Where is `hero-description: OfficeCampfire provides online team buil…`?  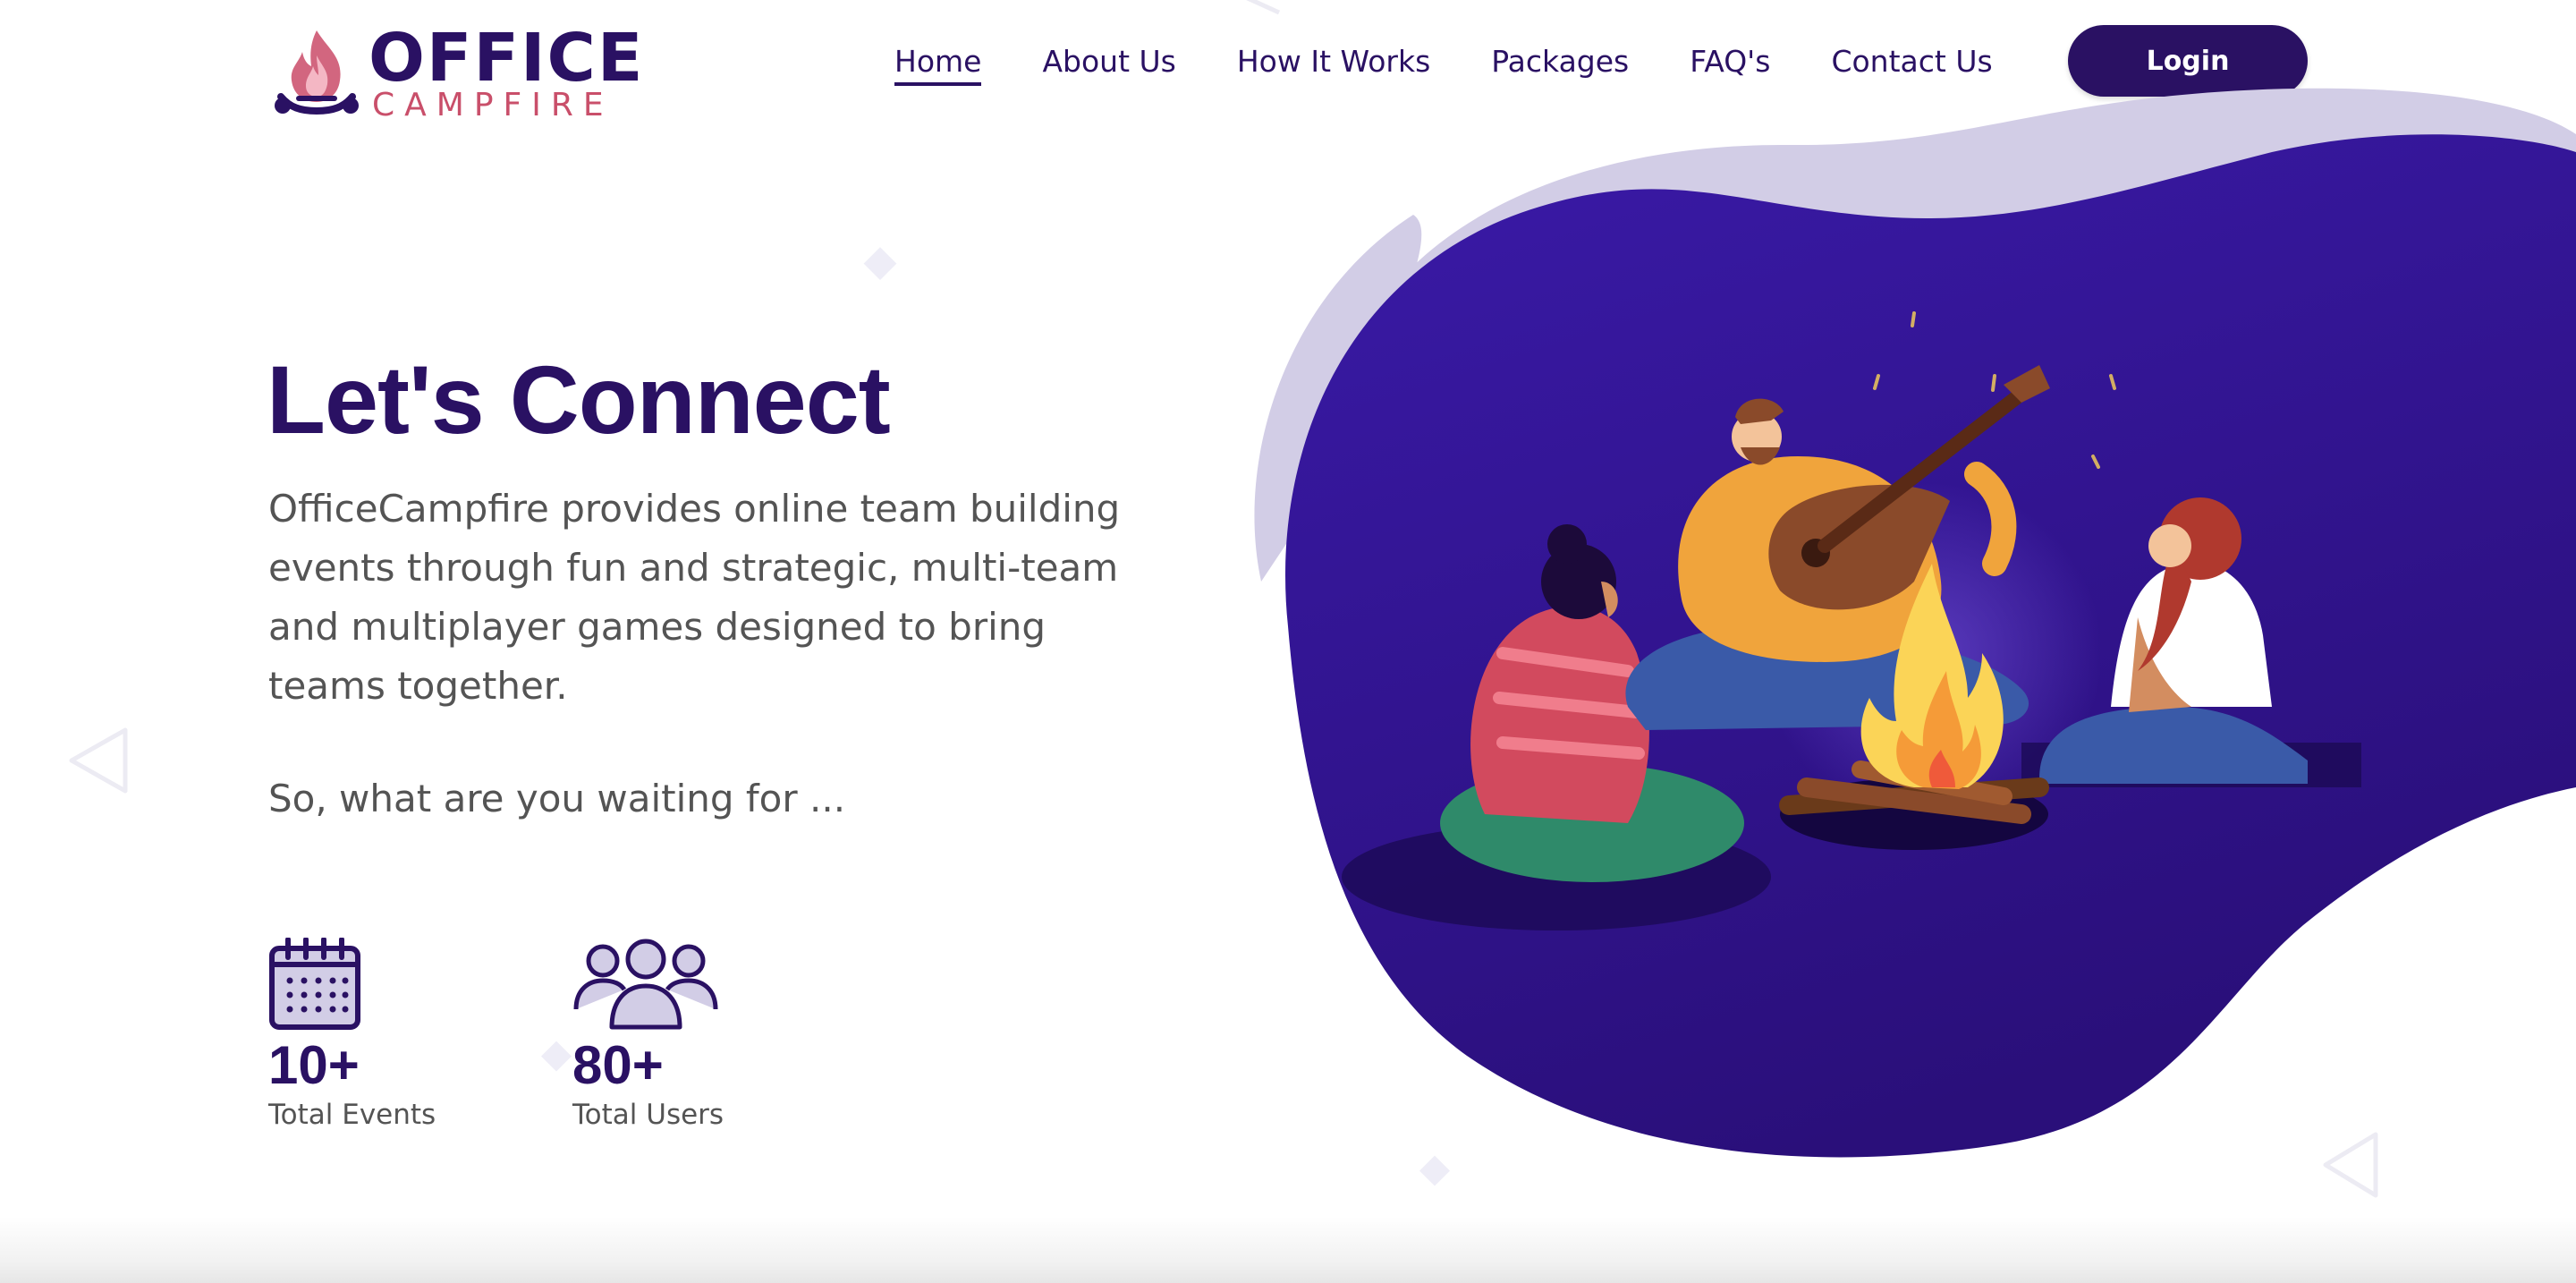
hero-description: OfficeCampfire provides online team buil… is located at coordinates (694, 597).